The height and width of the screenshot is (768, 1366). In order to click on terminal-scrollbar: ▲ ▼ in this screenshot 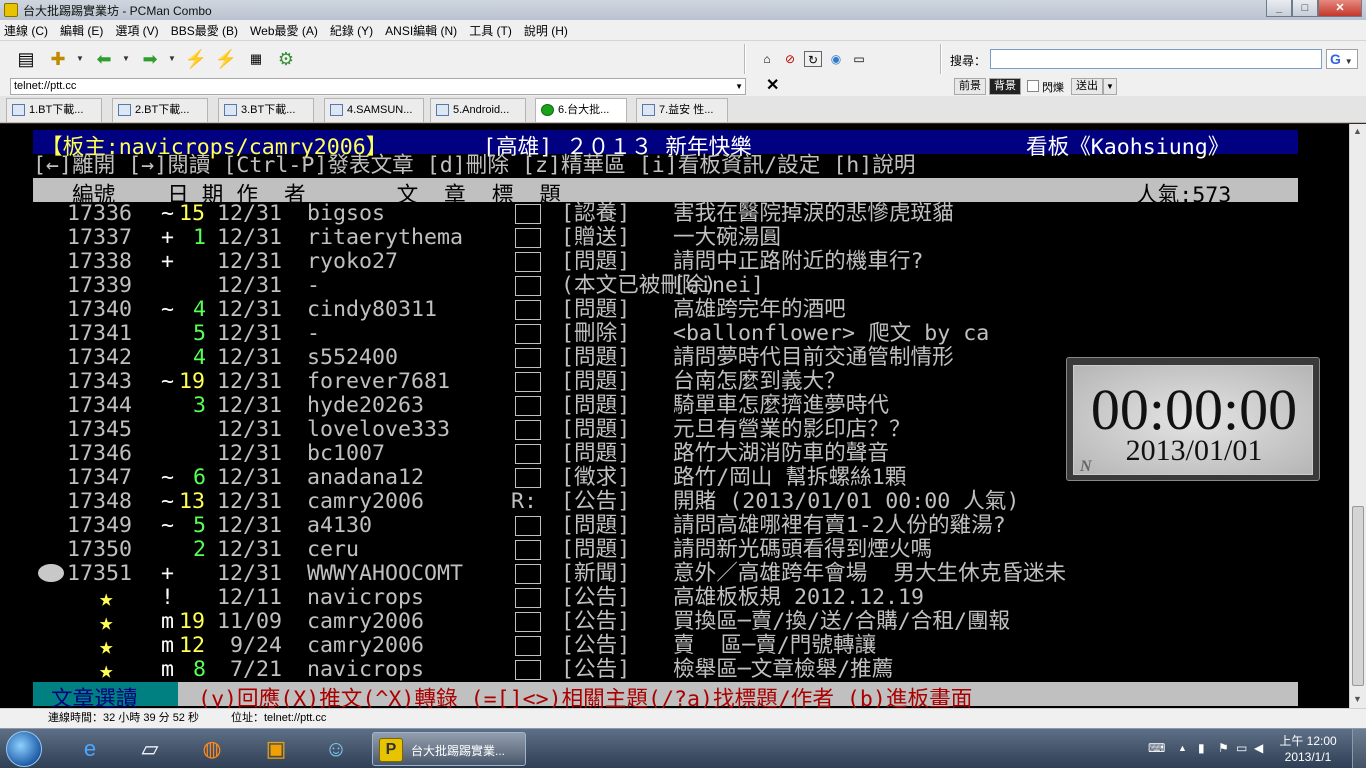, I will do `click(1357, 416)`.